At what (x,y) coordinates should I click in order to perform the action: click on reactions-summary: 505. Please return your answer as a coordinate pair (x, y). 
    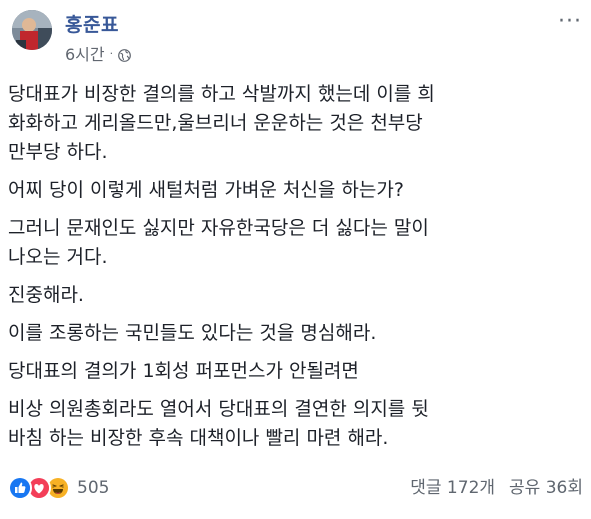
    Looking at the image, I should click on (58, 488).